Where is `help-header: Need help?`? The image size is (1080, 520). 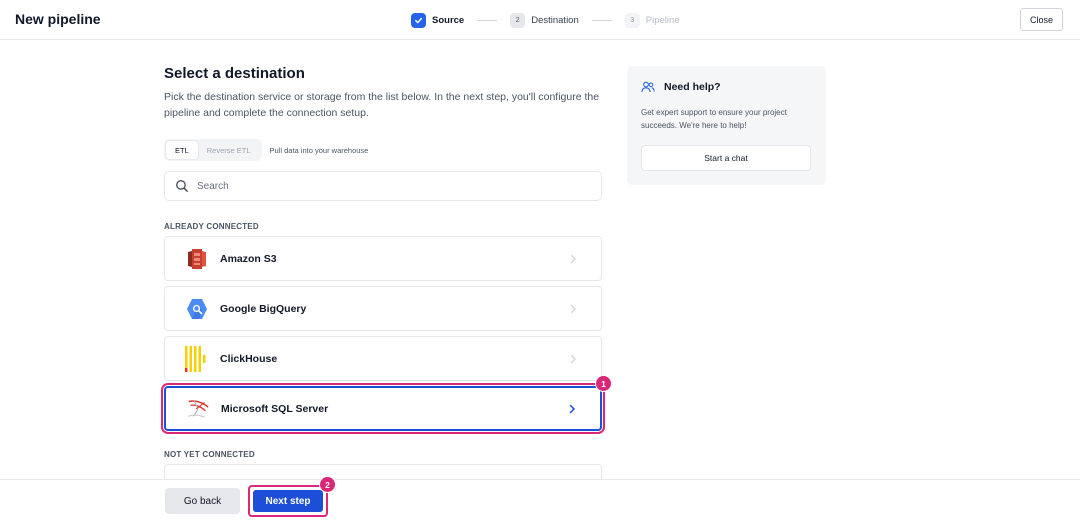
help-header: Need help? is located at coordinates (681, 87).